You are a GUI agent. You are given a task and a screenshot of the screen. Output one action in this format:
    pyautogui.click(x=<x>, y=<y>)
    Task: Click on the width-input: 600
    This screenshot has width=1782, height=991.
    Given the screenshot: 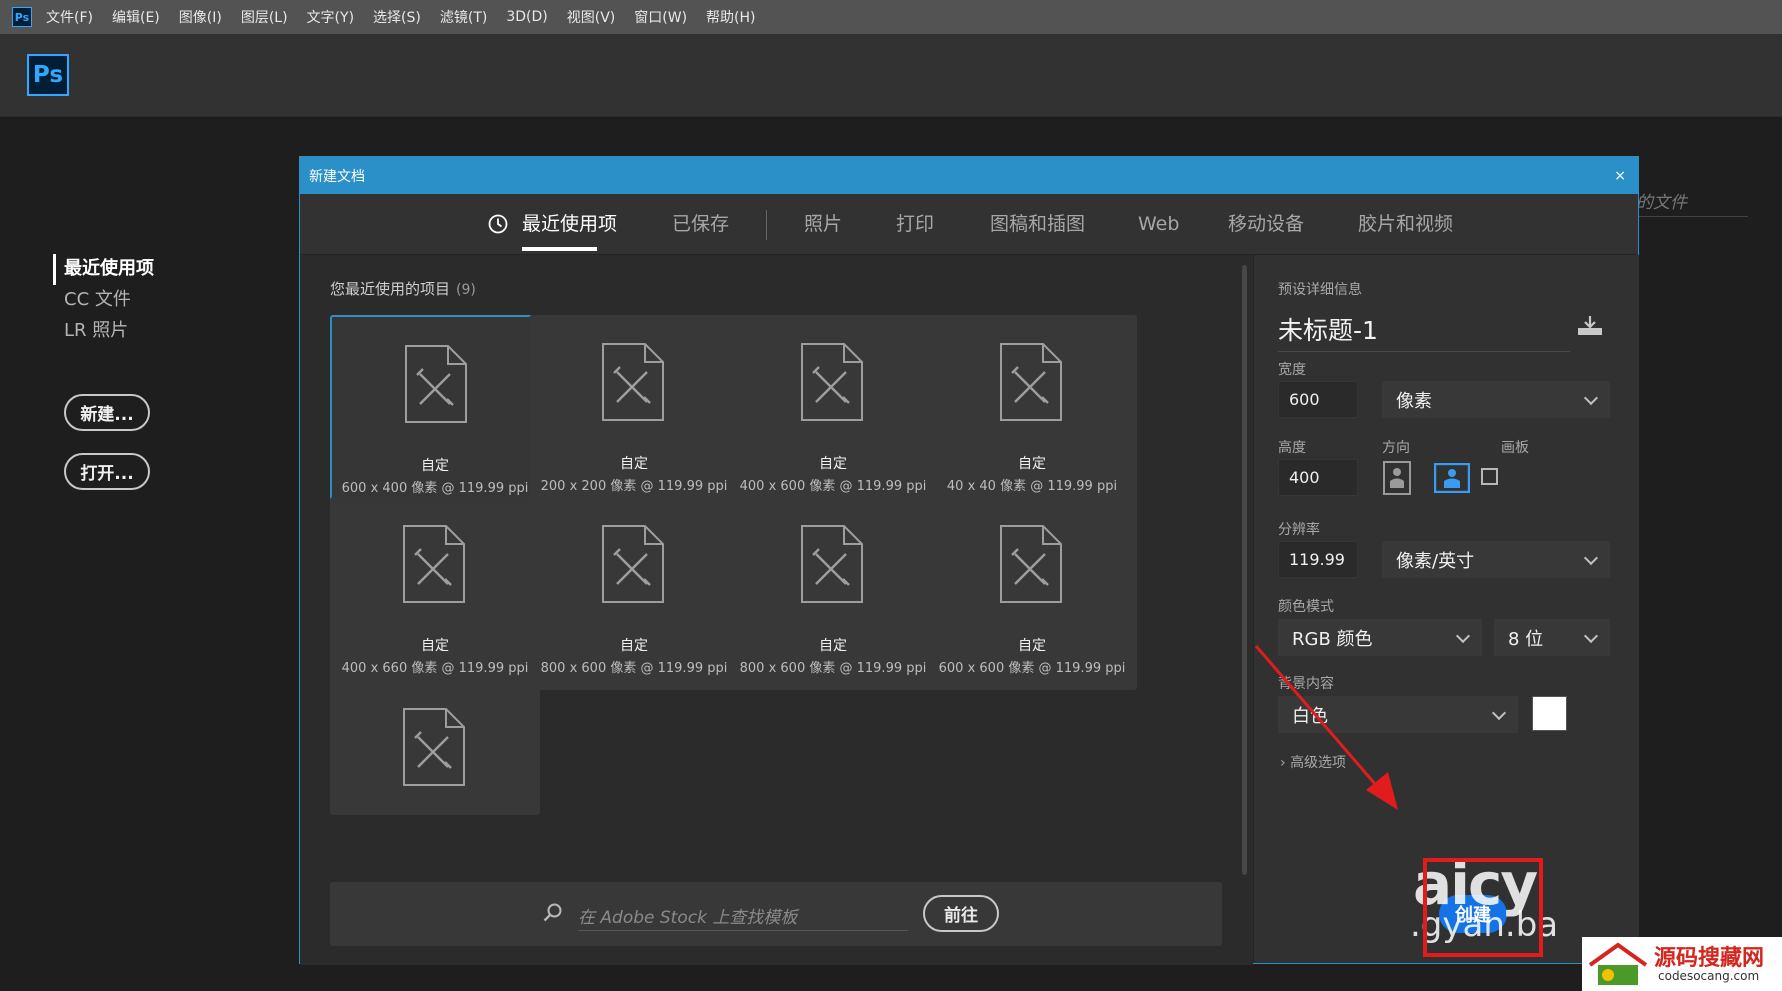 What is the action you would take?
    pyautogui.click(x=1318, y=399)
    